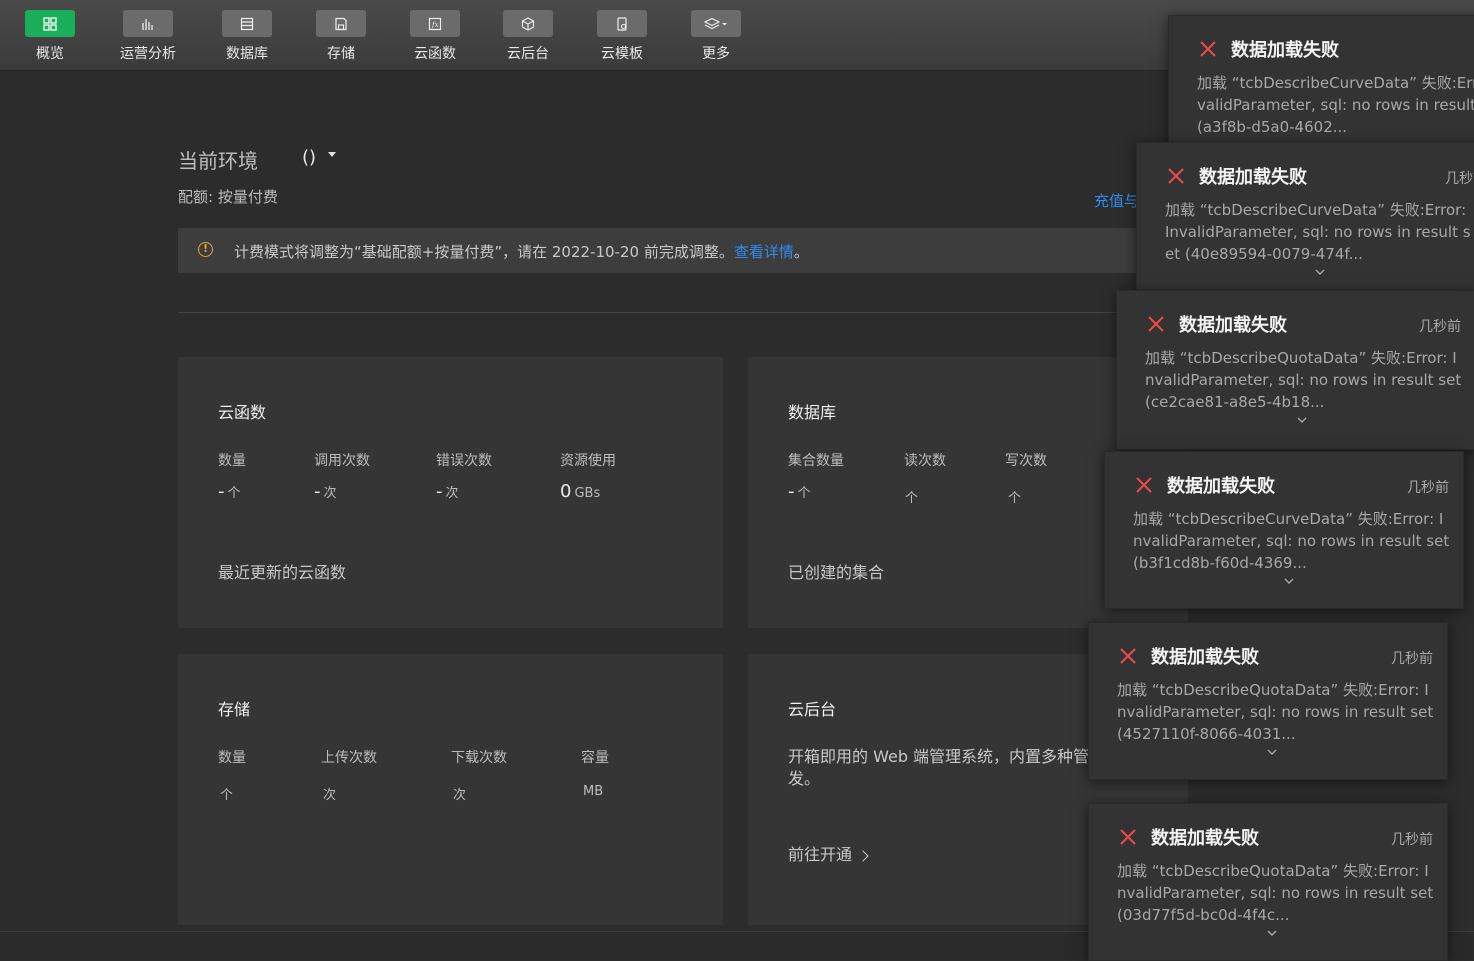 The width and height of the screenshot is (1474, 961). Describe the element at coordinates (341, 23) in the screenshot. I see `storage-icon` at that location.